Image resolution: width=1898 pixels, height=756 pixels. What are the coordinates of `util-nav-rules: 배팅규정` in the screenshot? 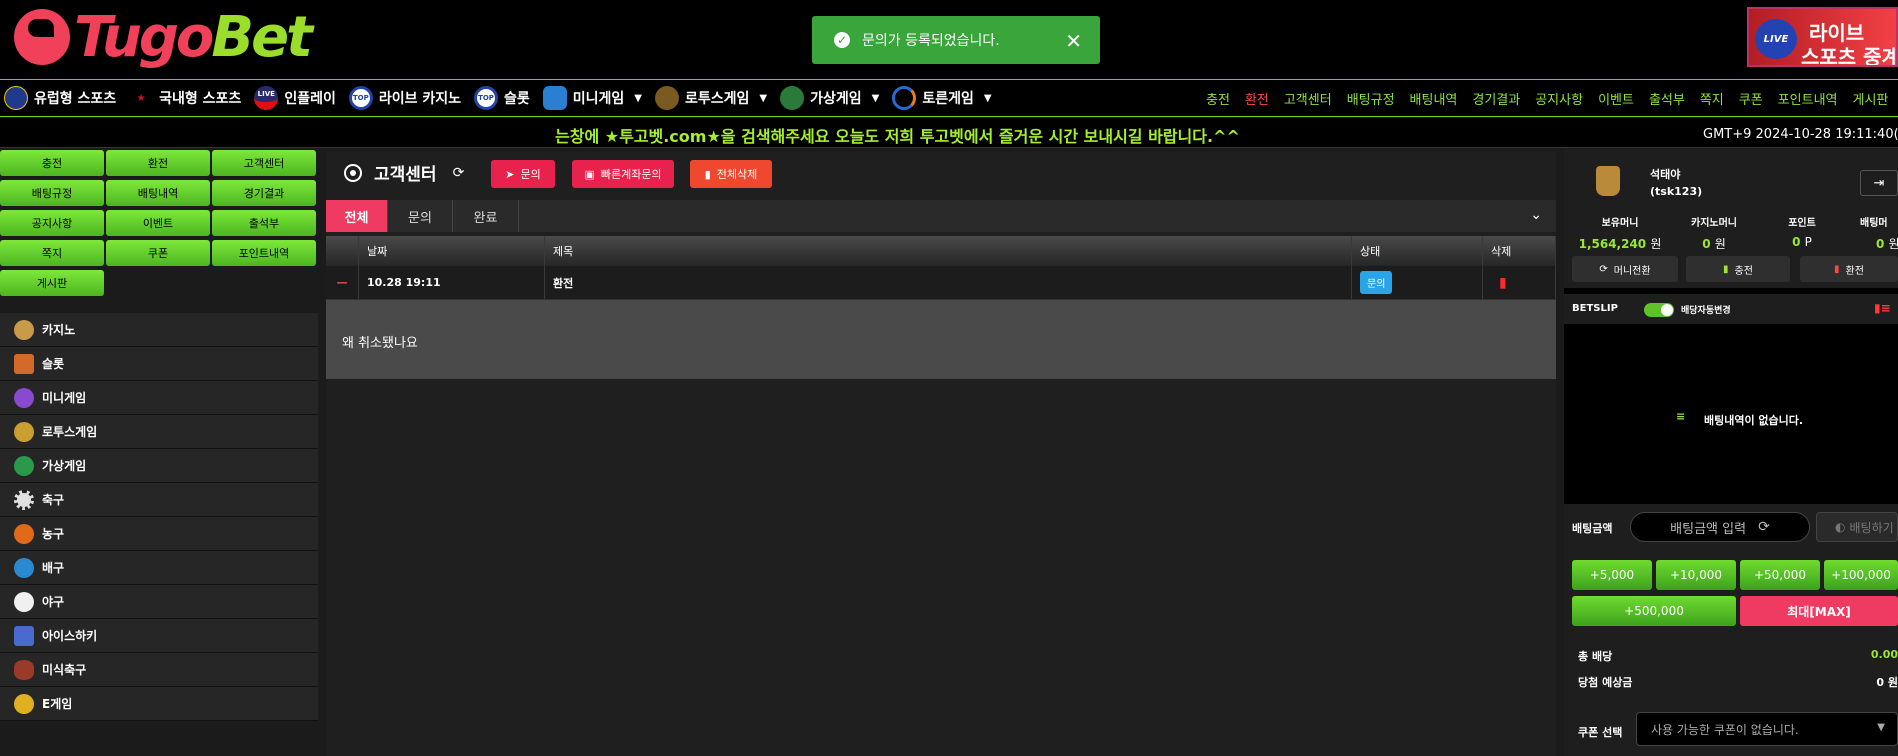 It's located at (1371, 98).